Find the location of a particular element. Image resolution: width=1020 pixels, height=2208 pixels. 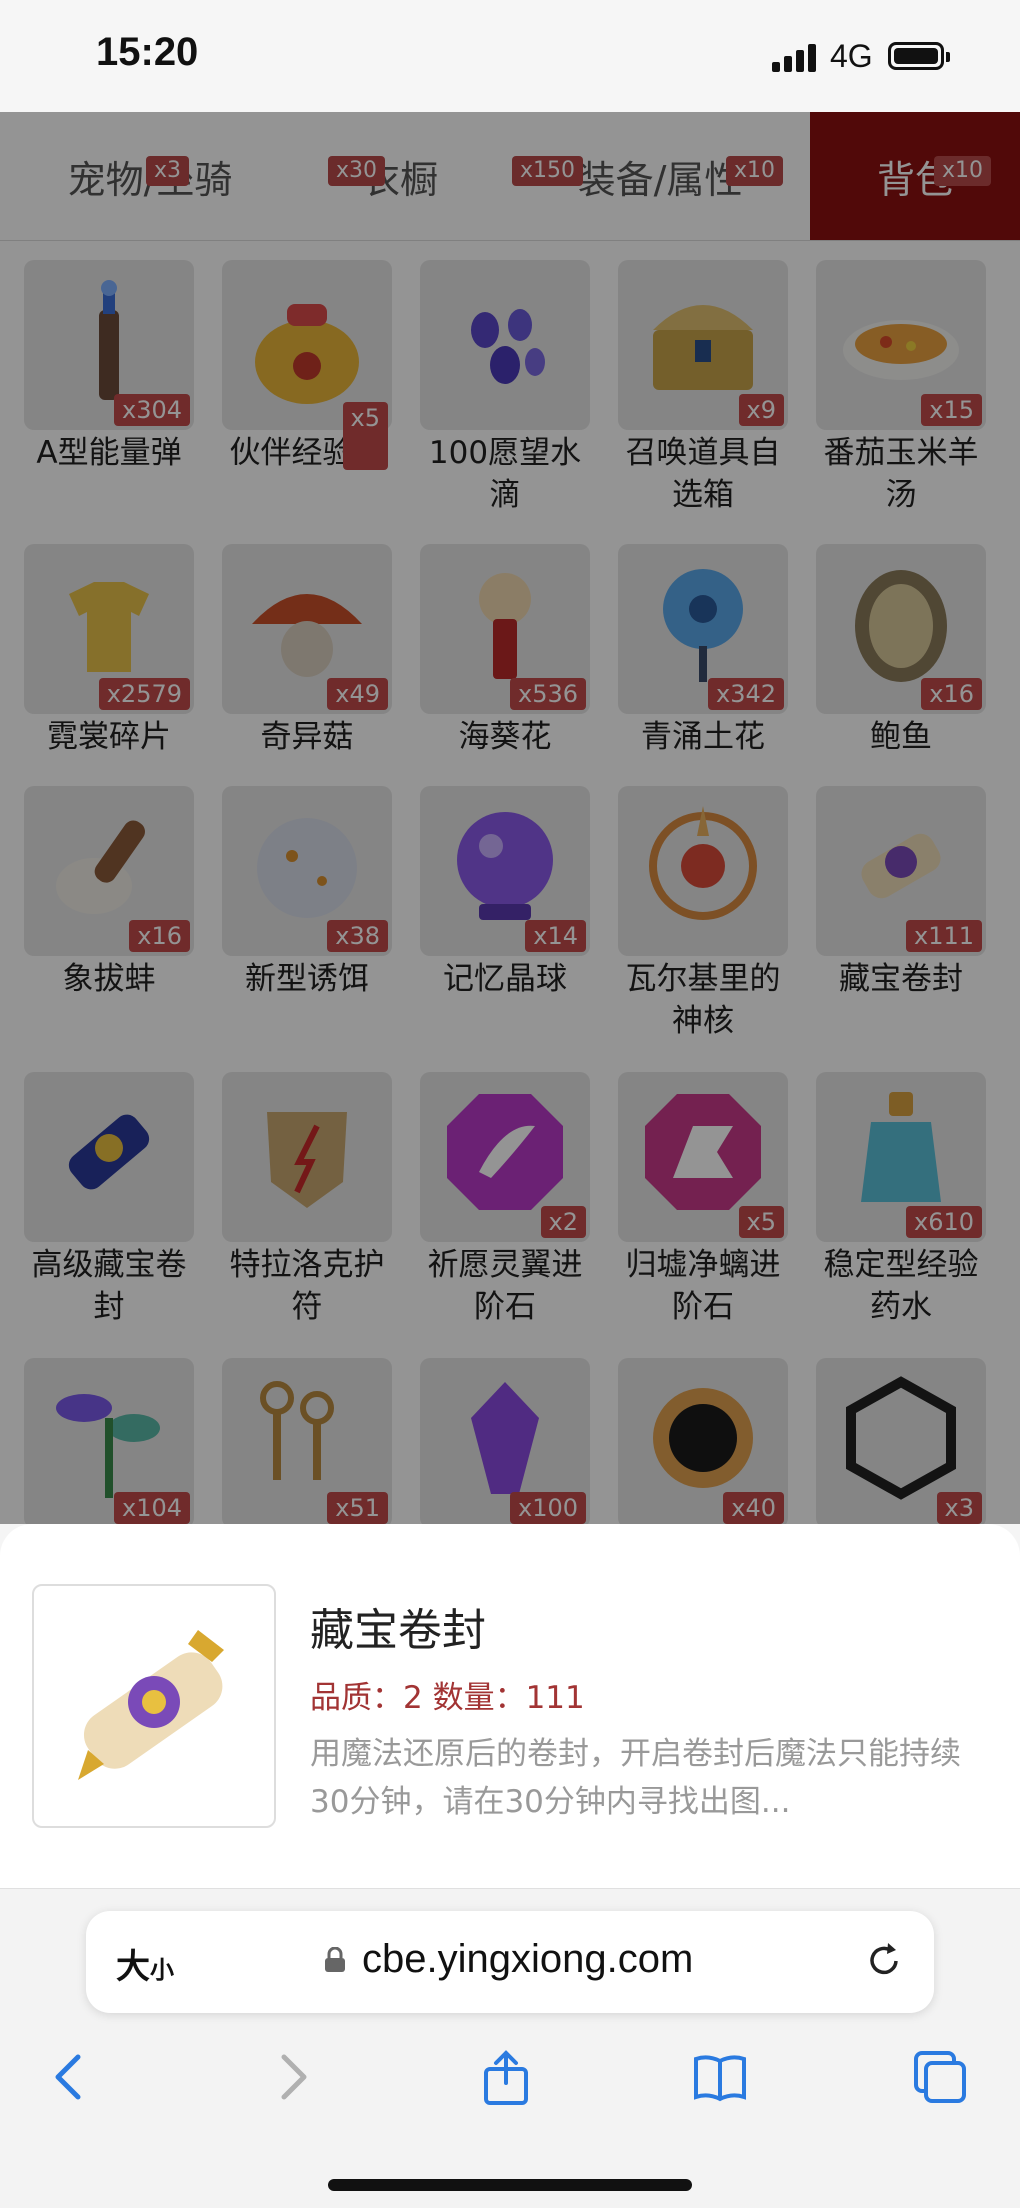

reload-icon is located at coordinates (884, 1961).